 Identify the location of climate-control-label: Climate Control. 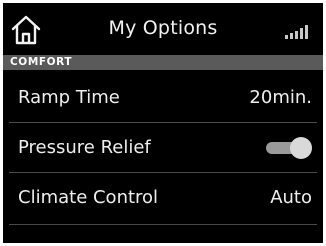
(88, 197).